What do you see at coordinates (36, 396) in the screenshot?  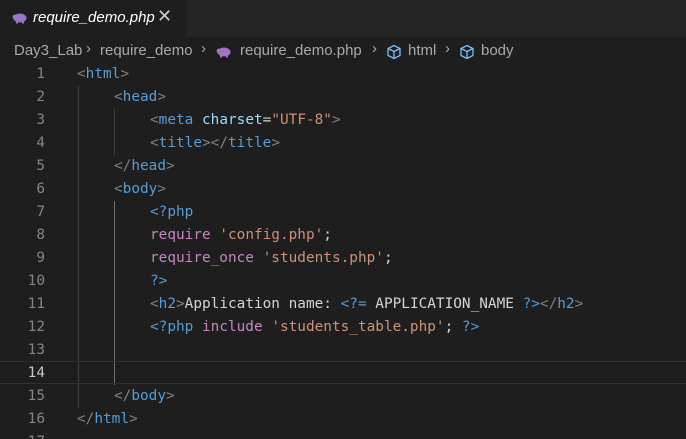 I see `line-number: 15` at bounding box center [36, 396].